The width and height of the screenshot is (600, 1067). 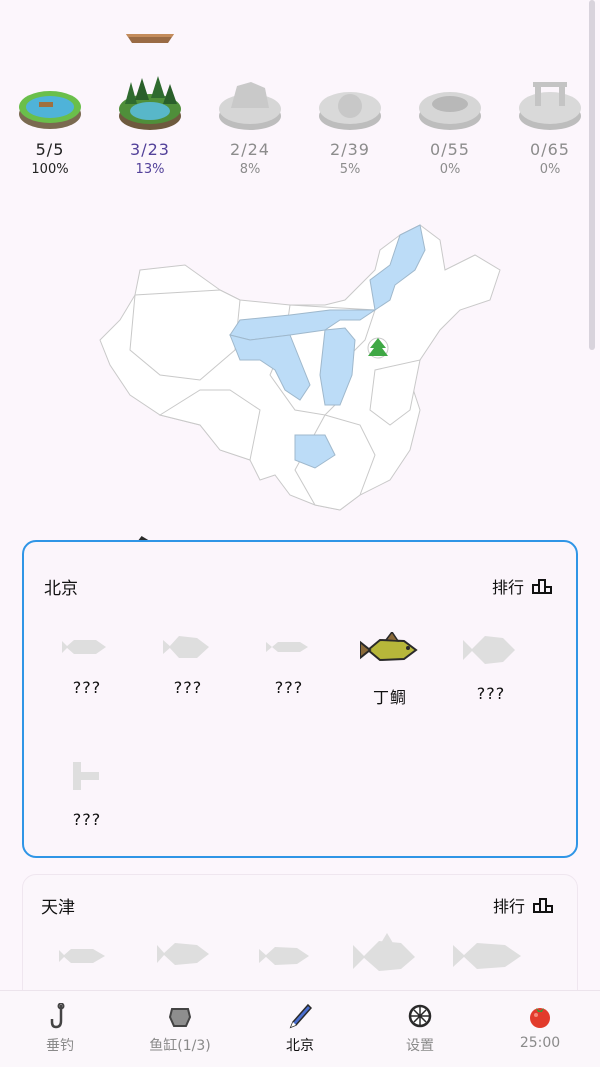 What do you see at coordinates (50, 110) in the screenshot?
I see `pond-island-icon` at bounding box center [50, 110].